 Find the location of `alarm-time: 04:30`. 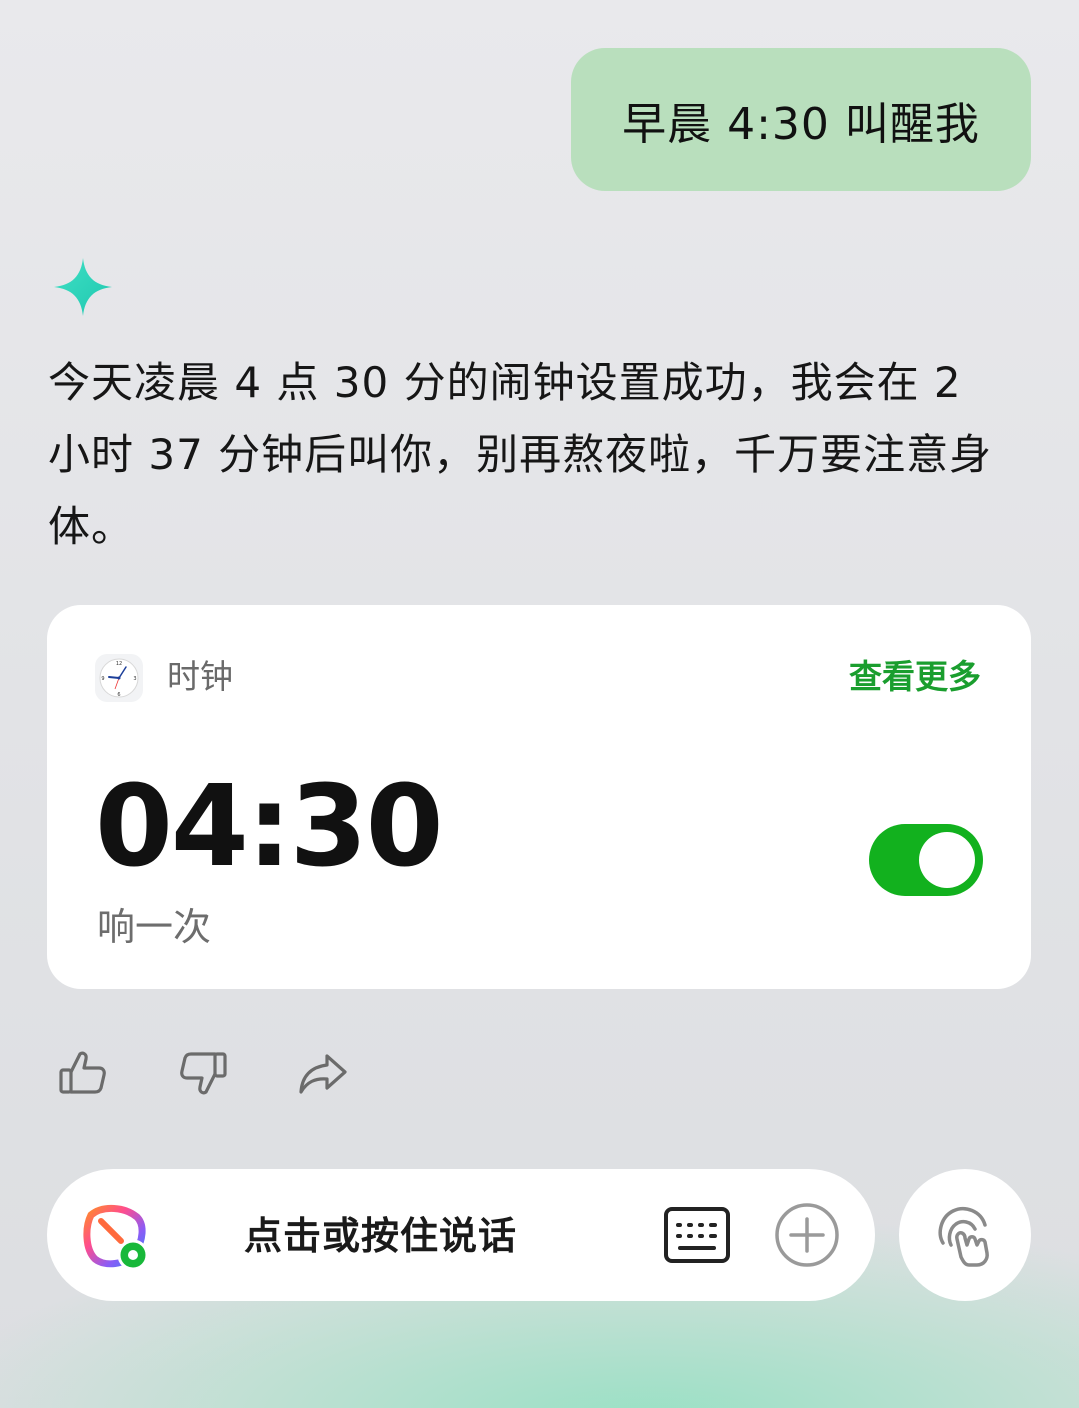

alarm-time: 04:30 is located at coordinates (269, 827).